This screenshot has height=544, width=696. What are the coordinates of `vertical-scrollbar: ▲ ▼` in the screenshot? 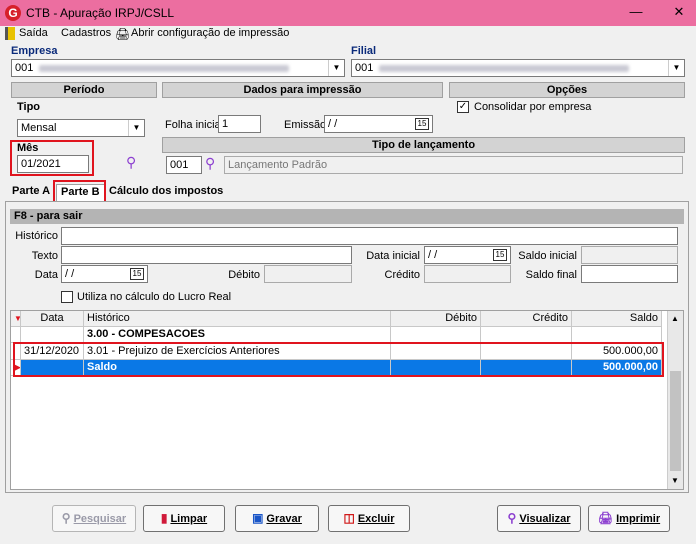 It's located at (675, 400).